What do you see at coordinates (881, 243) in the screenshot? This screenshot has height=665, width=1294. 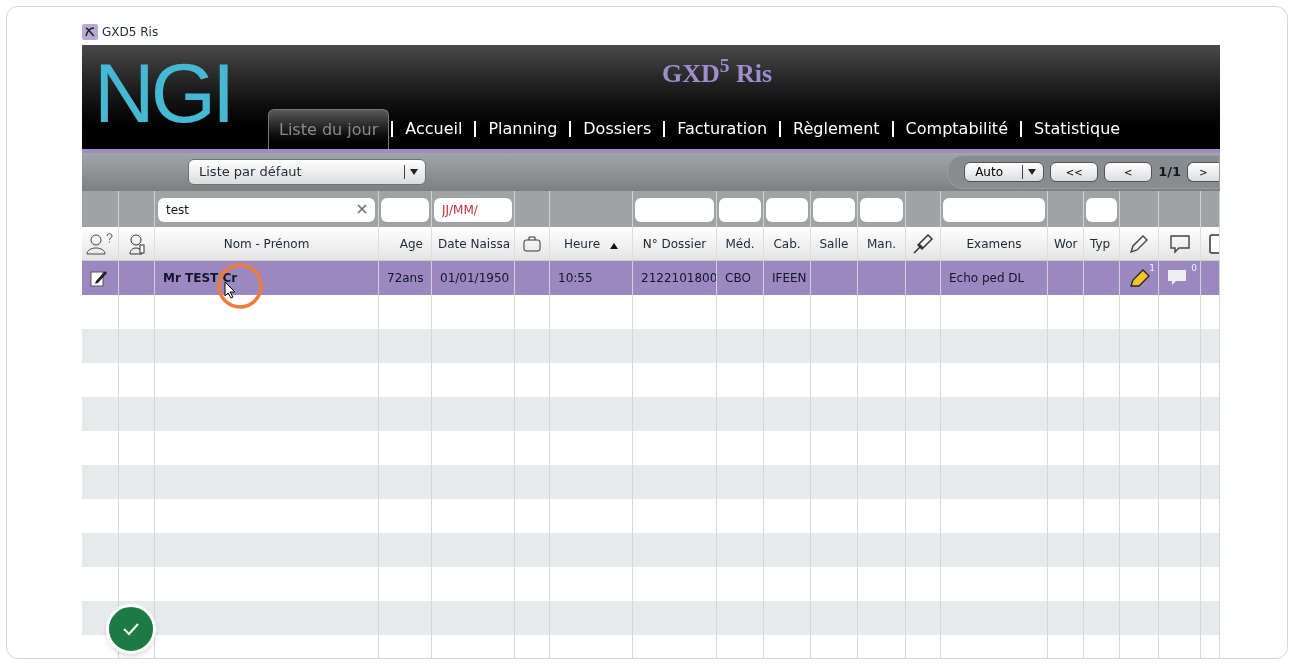 I see `column-header: Man.` at bounding box center [881, 243].